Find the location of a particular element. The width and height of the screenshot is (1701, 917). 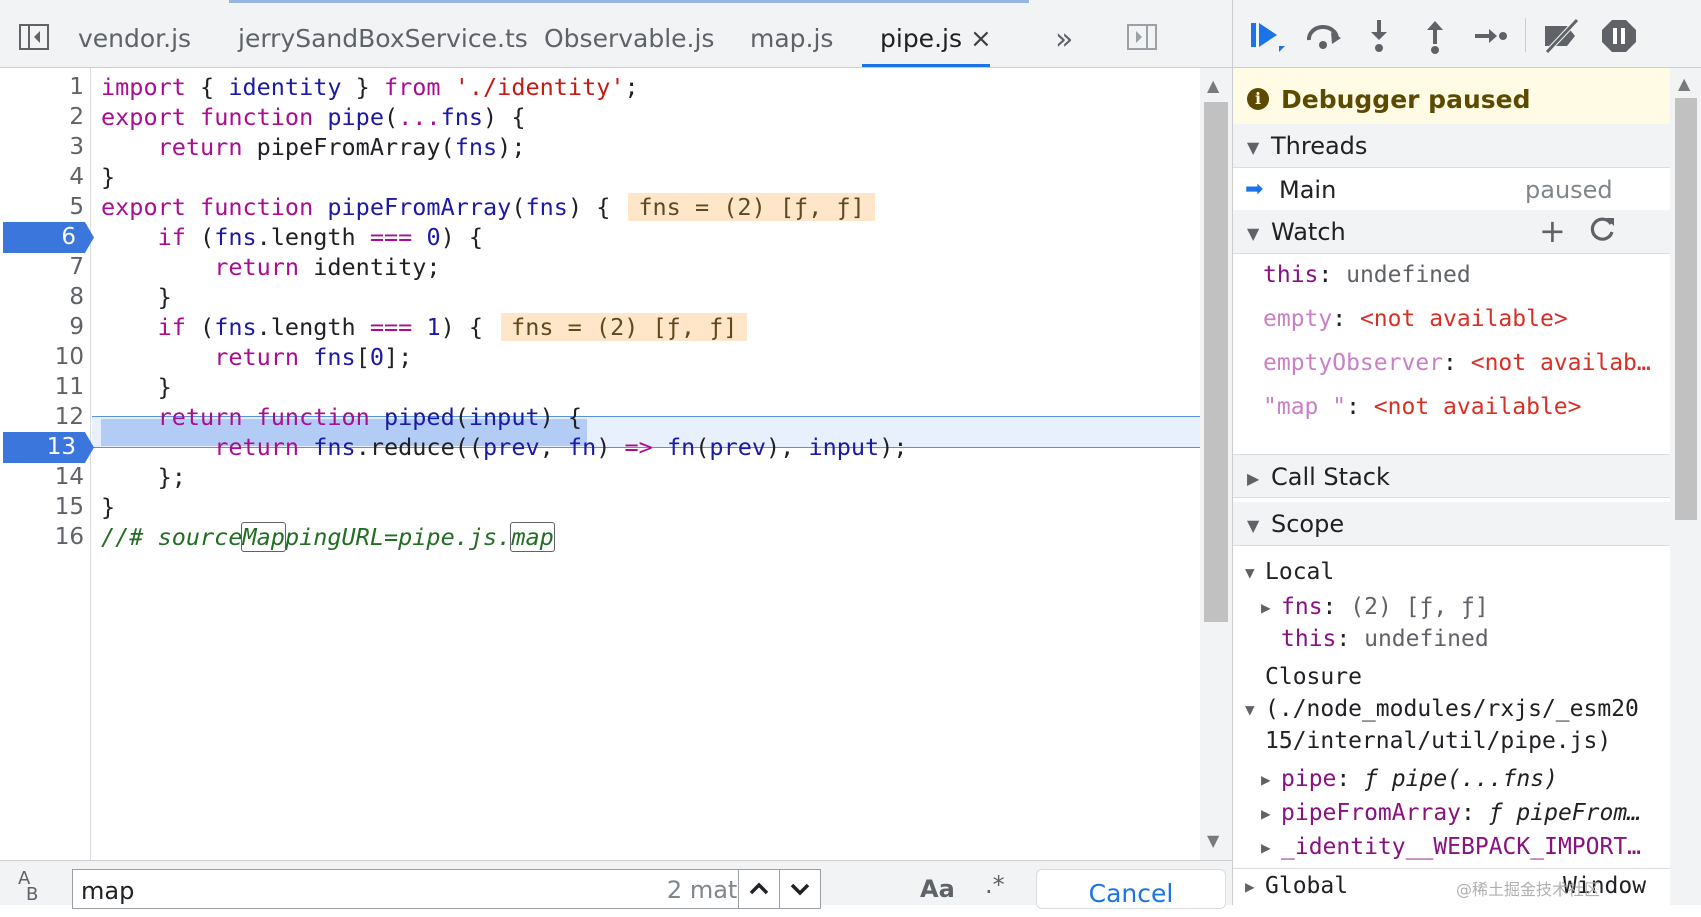

line-number-gutter: 1 2 3 4 5 6 7 8 9 10 11 12 13 14 15 16 is located at coordinates (47, 464).